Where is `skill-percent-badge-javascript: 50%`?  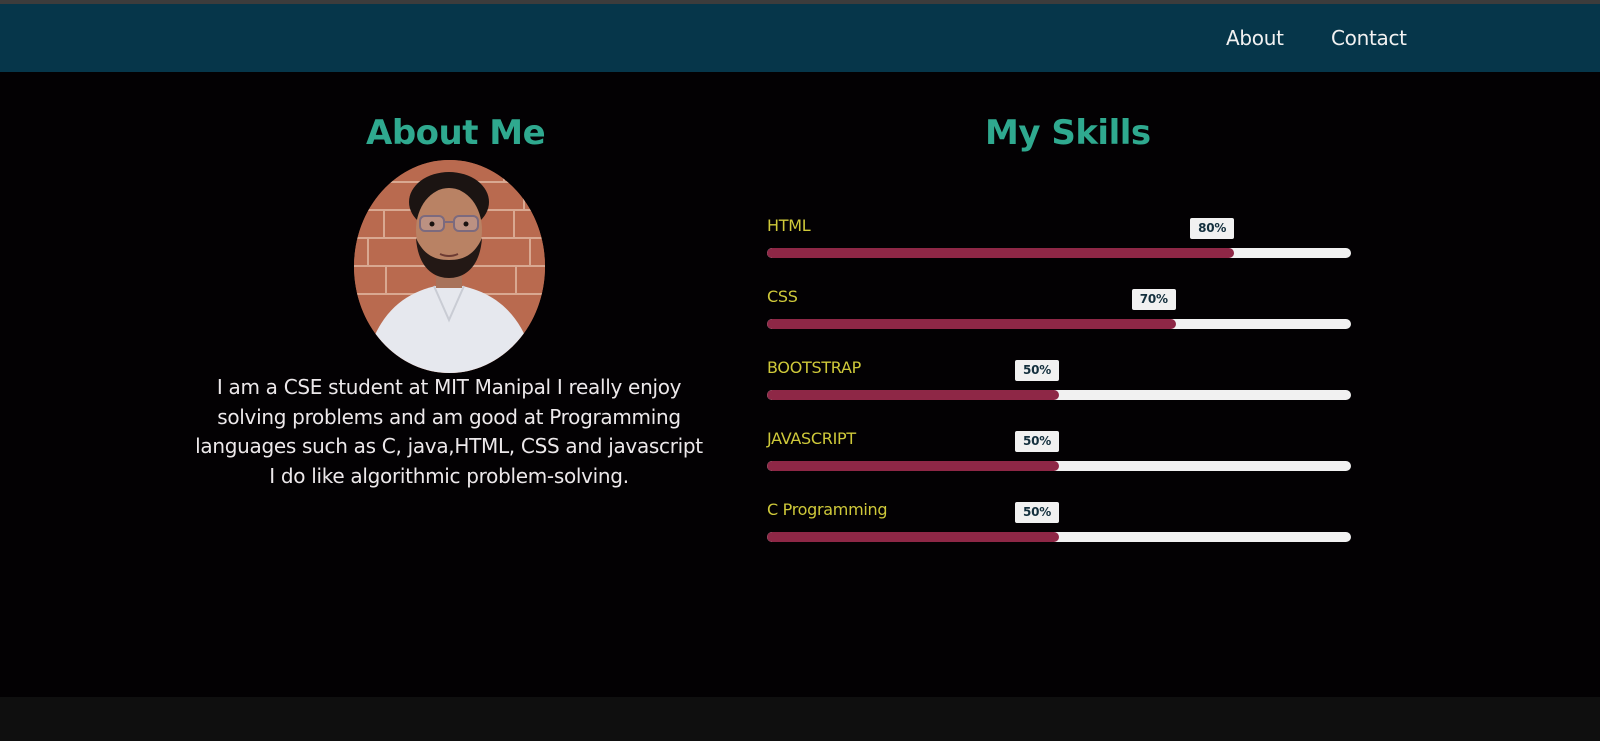 skill-percent-badge-javascript: 50% is located at coordinates (1037, 441).